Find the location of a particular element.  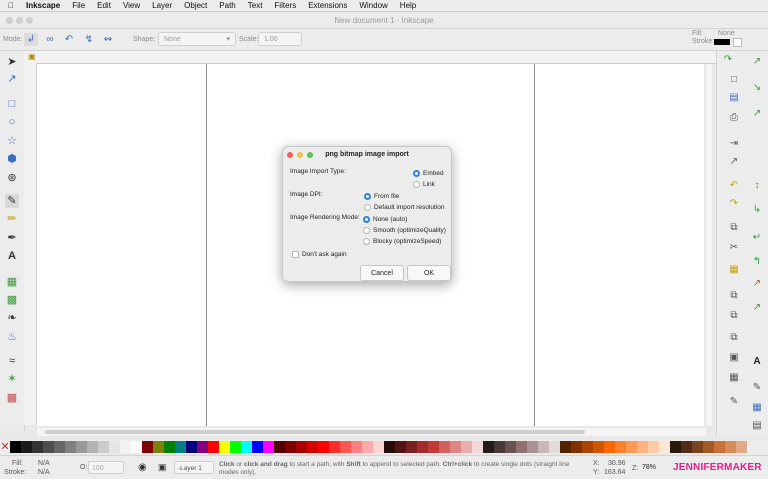

snap-text-icon: ↰ is located at coordinates (757, 262).